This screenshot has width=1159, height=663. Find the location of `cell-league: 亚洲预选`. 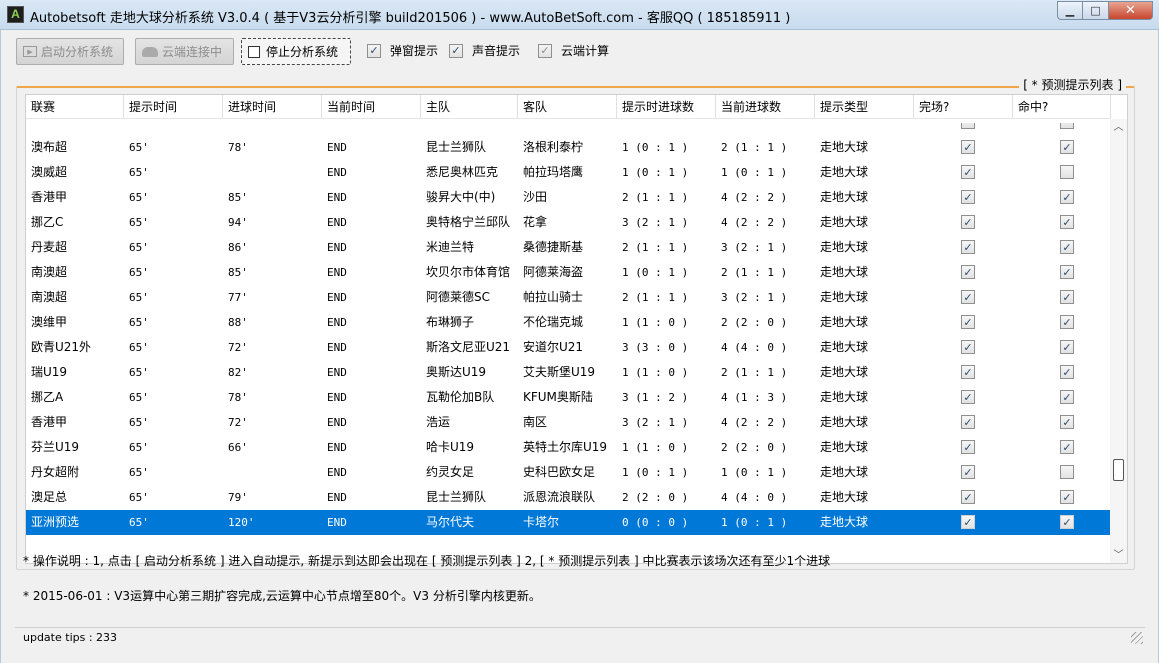

cell-league: 亚洲预选 is located at coordinates (55, 522).